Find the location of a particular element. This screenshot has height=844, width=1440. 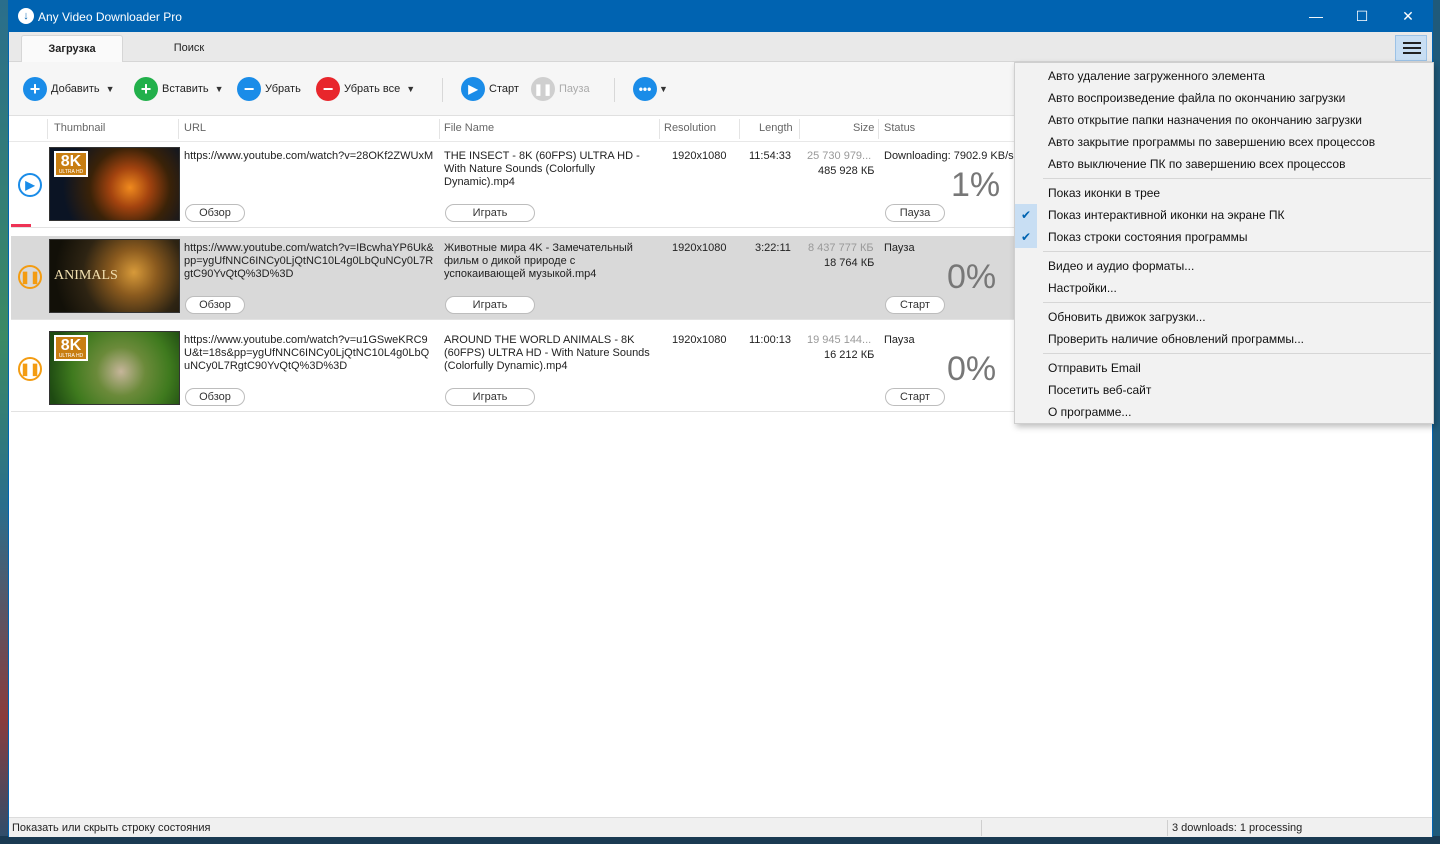

desktop-background-strip is located at coordinates (4, 422).